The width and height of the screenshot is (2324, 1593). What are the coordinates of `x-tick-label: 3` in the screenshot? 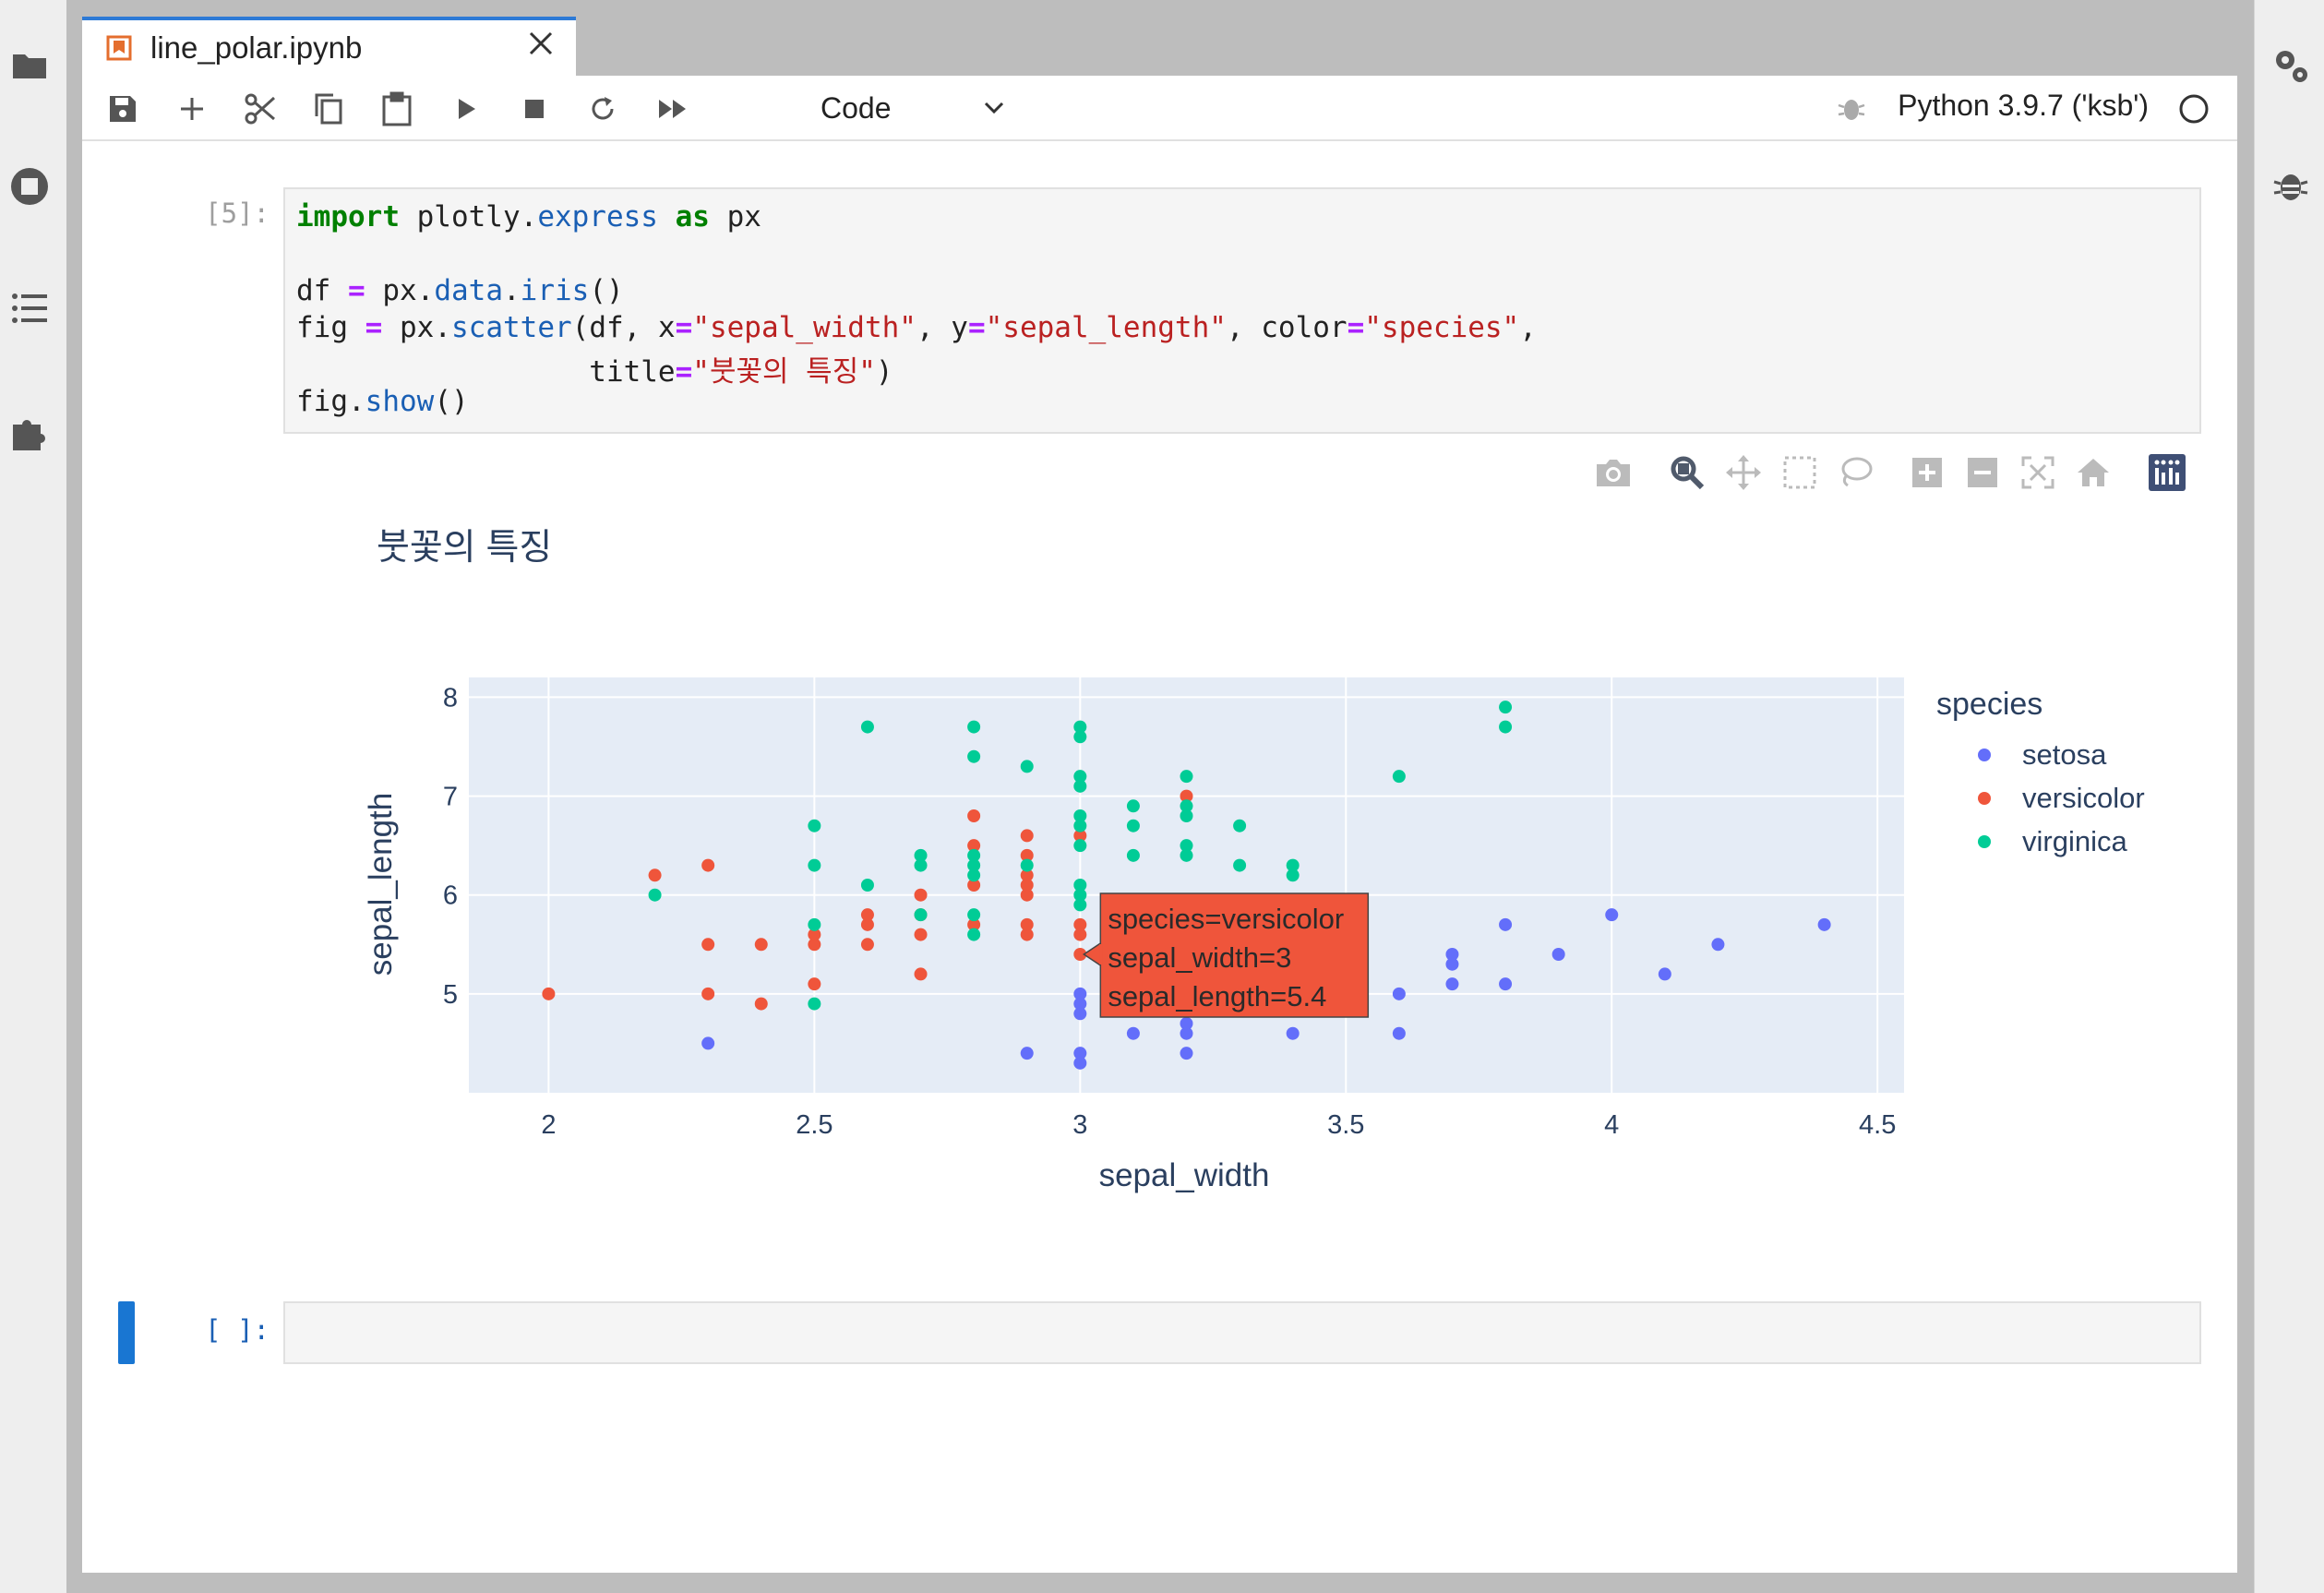 It's located at (1079, 1125).